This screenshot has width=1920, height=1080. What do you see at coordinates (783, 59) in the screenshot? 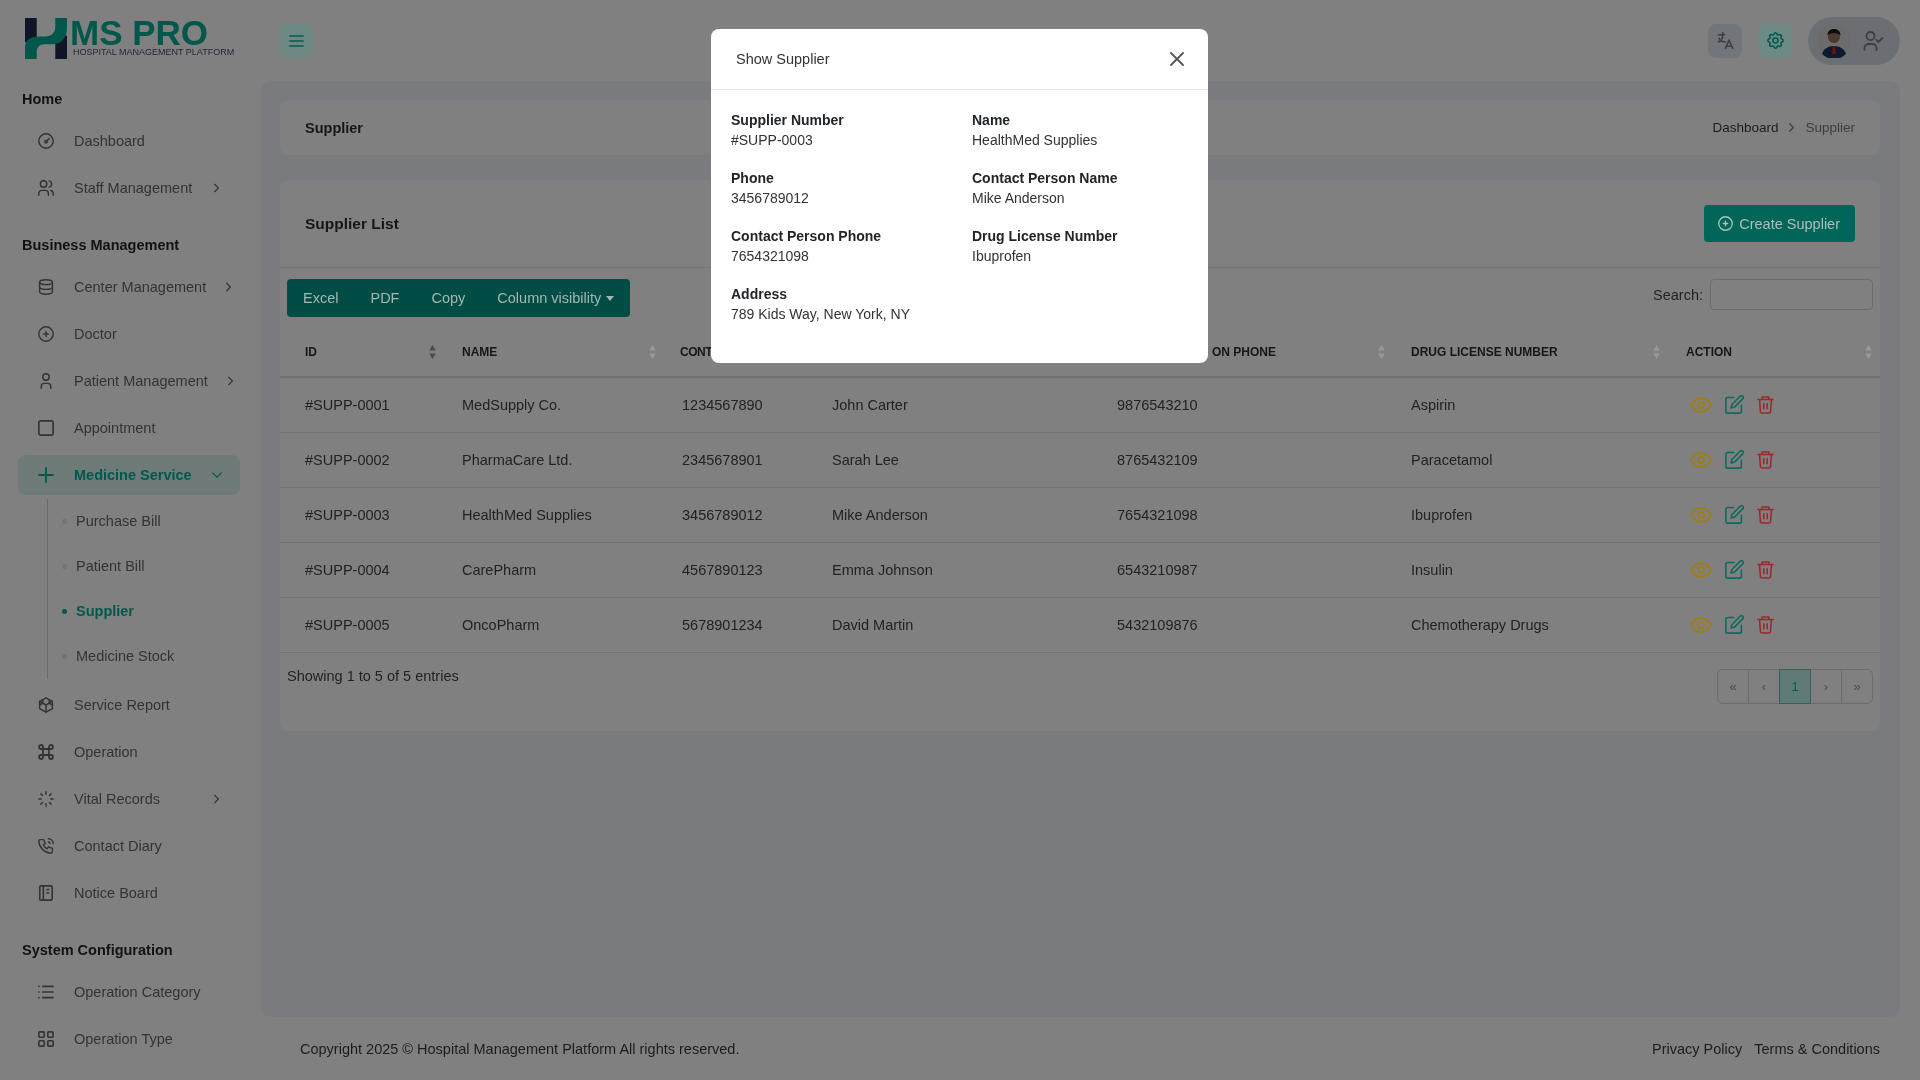
I see `modal-title: Show Supplier` at bounding box center [783, 59].